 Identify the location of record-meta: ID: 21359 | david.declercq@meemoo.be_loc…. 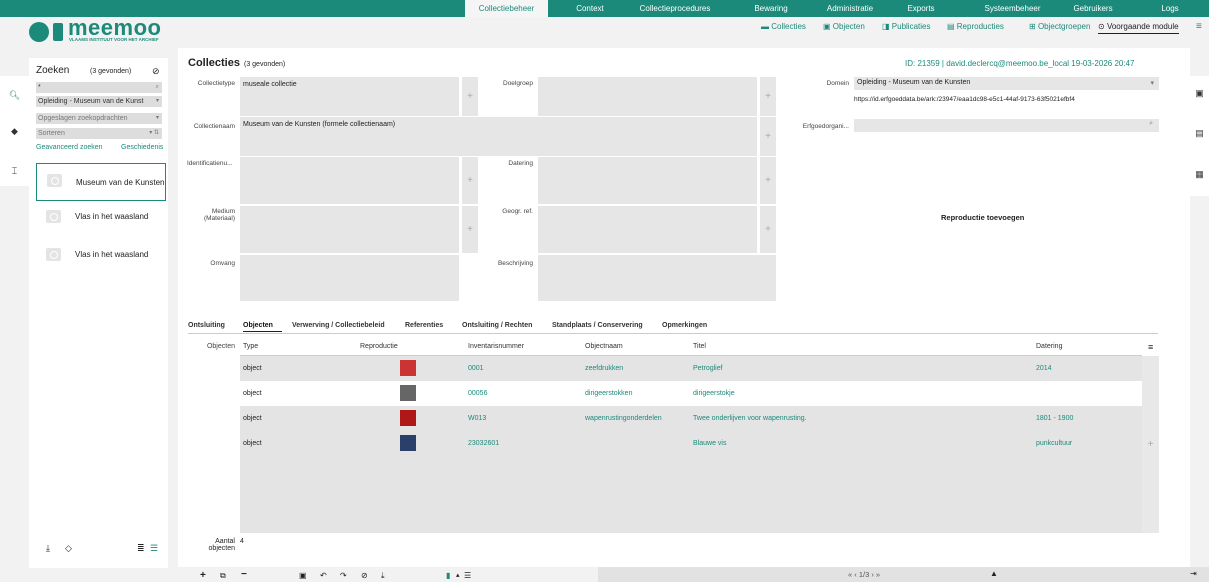
(1020, 63).